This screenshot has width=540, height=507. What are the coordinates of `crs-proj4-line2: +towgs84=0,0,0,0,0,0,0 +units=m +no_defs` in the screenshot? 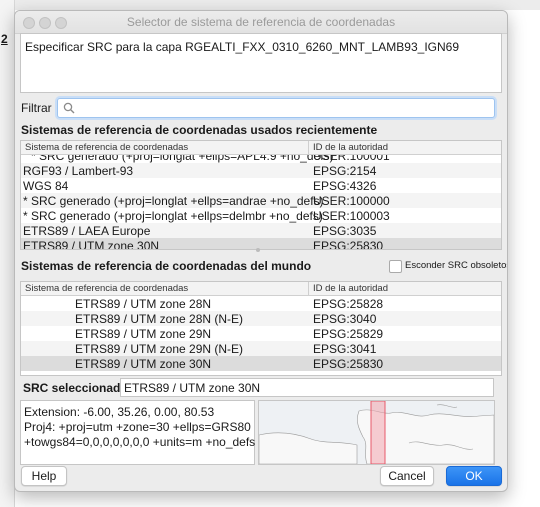 It's located at (140, 442).